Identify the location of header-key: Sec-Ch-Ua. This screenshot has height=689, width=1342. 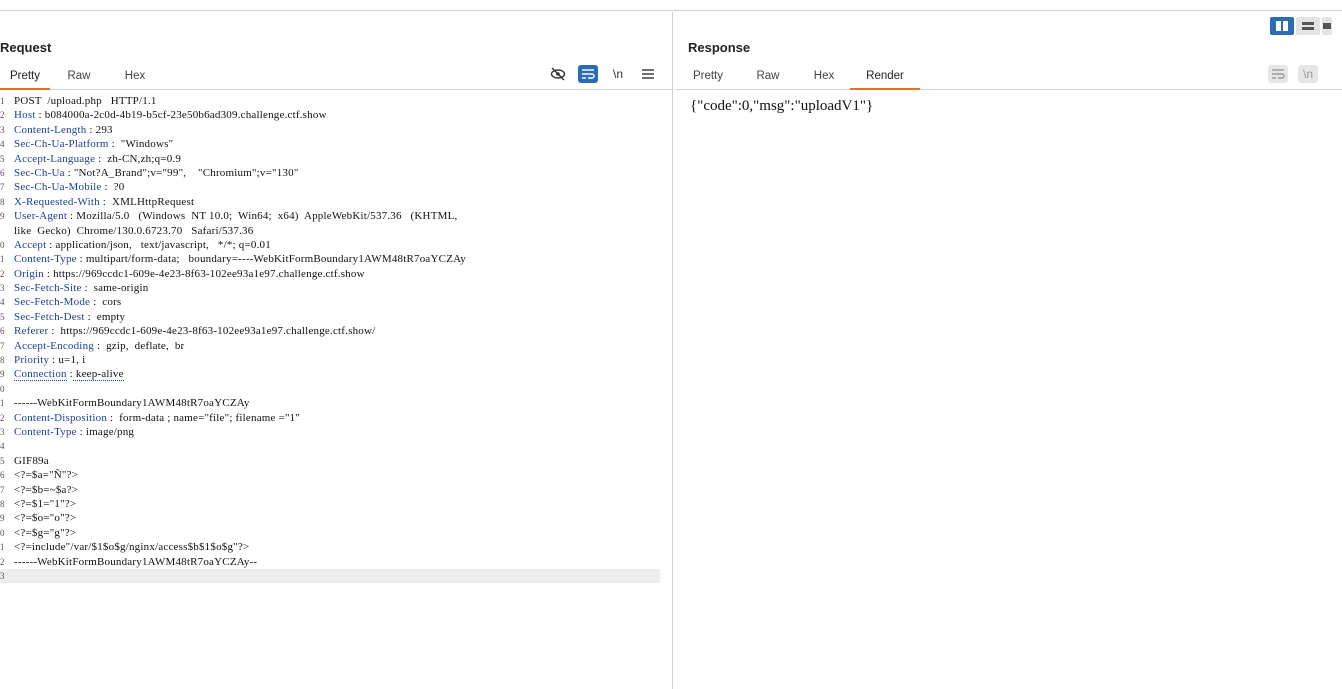
(39, 172).